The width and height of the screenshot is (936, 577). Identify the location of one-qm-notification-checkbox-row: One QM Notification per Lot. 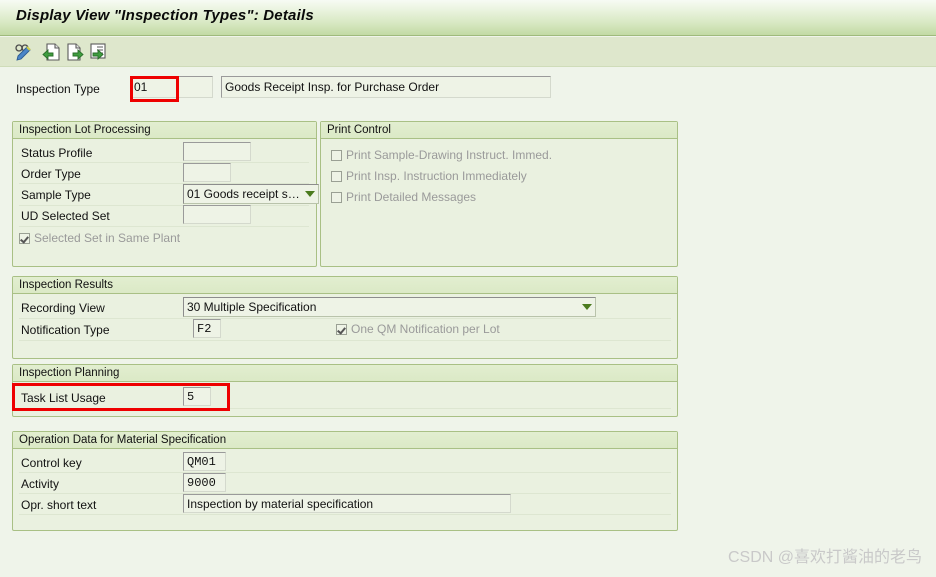
(418, 329).